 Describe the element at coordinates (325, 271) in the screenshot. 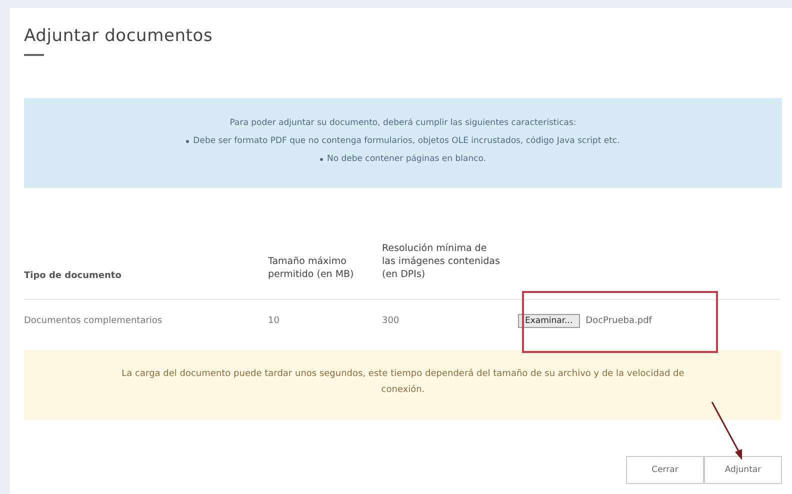

I see `column-header: Tamaño máximo permitido (en MB)` at that location.